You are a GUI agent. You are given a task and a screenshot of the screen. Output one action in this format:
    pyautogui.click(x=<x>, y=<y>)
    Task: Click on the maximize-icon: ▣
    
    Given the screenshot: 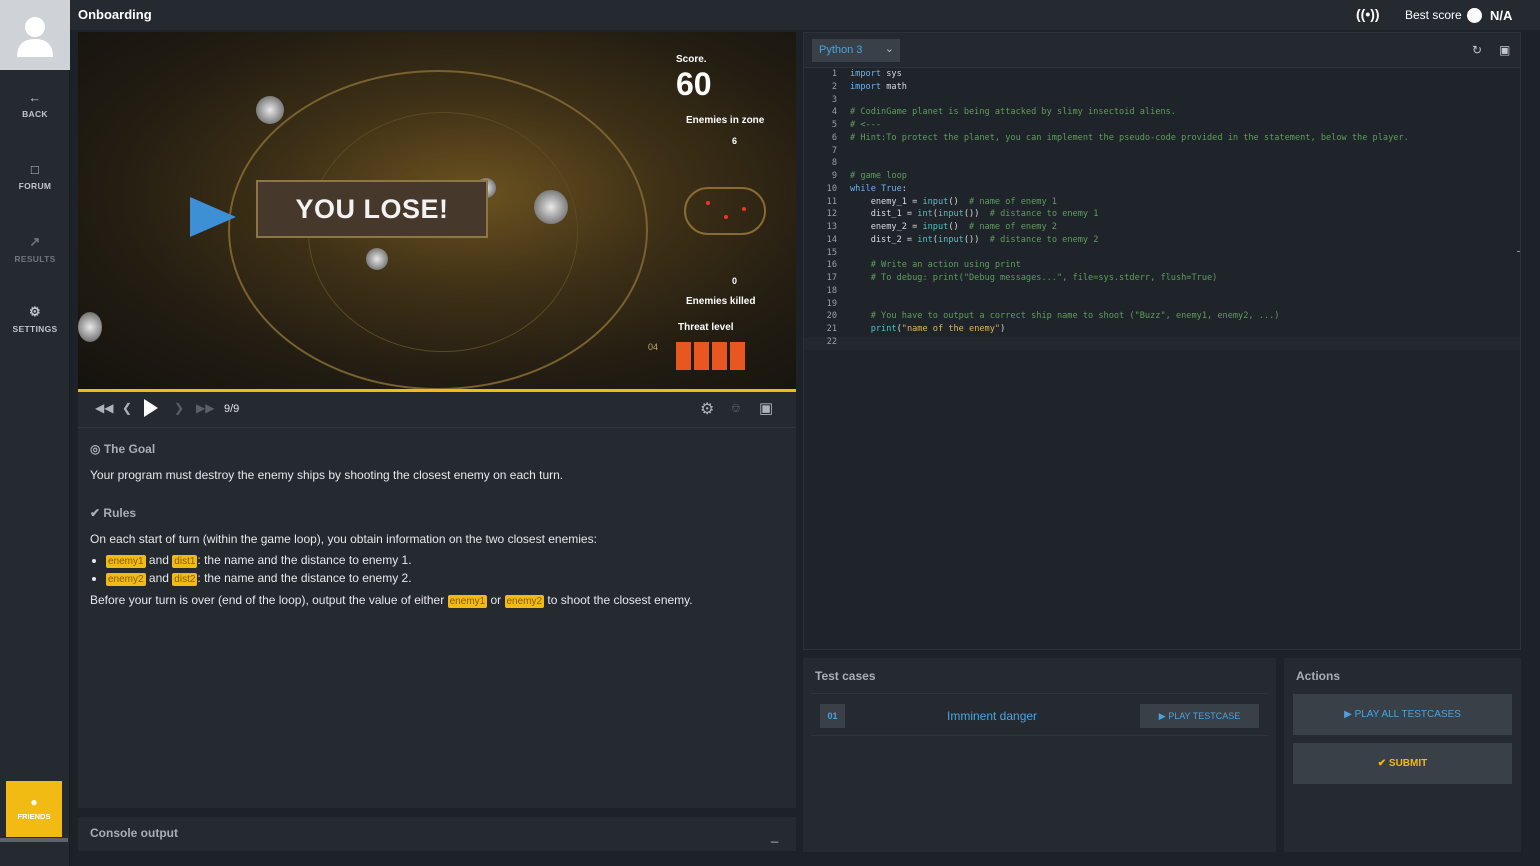 What is the action you would take?
    pyautogui.click(x=1504, y=50)
    